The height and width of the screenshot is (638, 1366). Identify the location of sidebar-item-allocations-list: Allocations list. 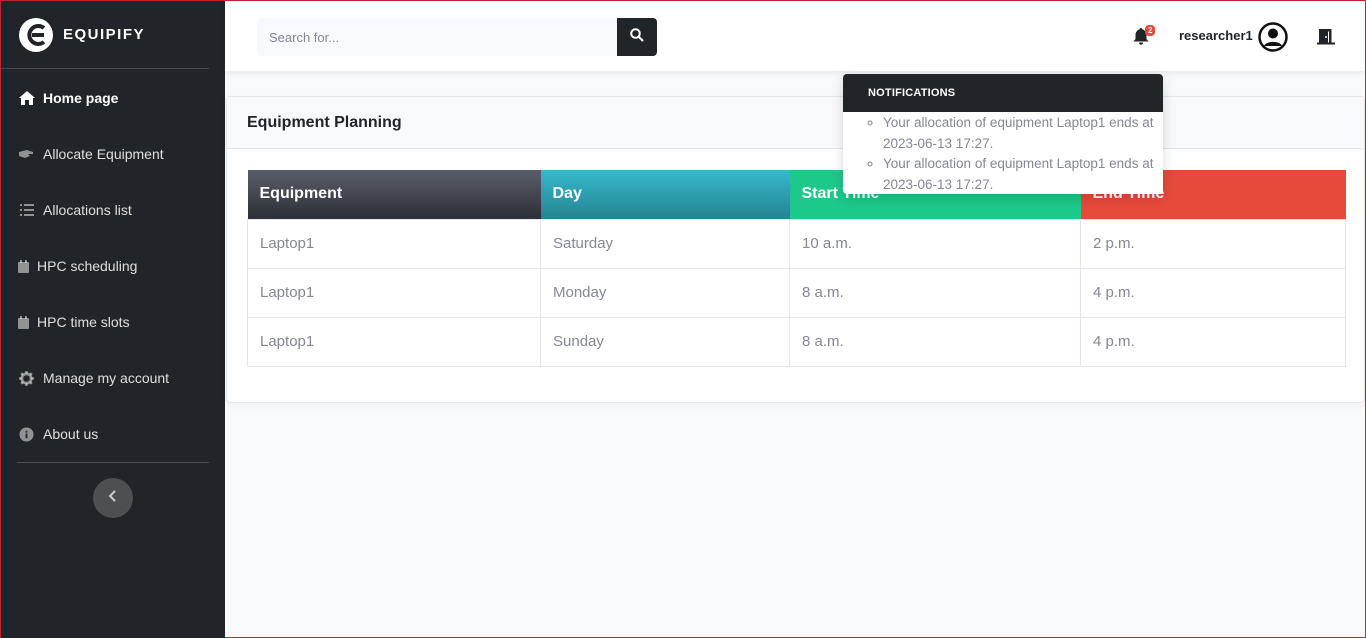
(113, 210).